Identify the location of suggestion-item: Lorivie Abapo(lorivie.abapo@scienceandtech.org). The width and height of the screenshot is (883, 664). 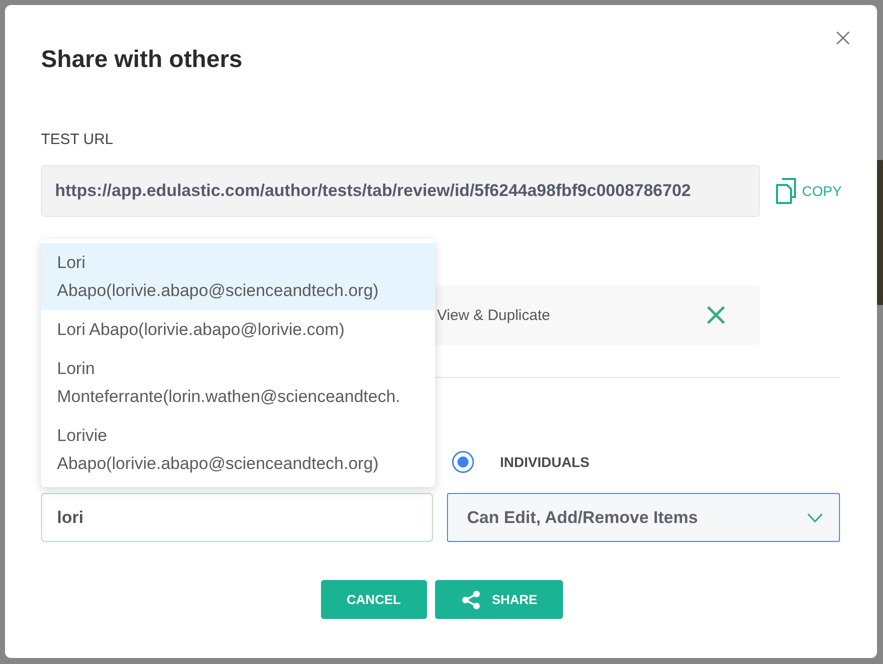
(238, 449).